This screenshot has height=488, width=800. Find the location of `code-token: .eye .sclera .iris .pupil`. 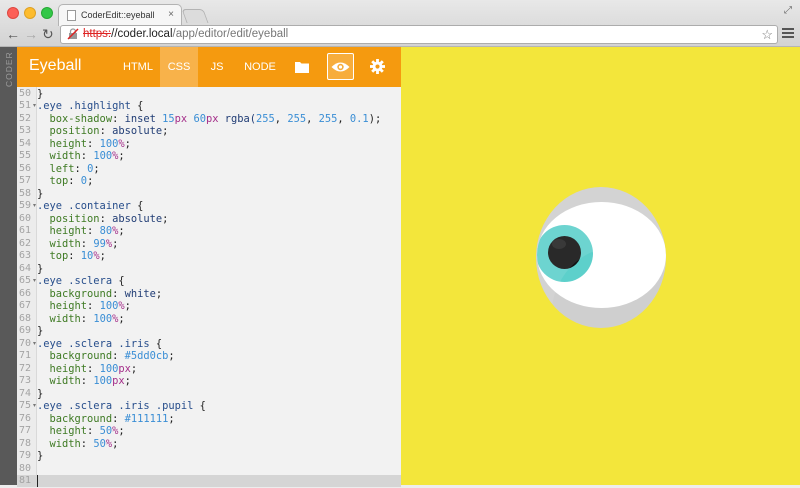

code-token: .eye .sclera .iris .pupil is located at coordinates (115, 406).